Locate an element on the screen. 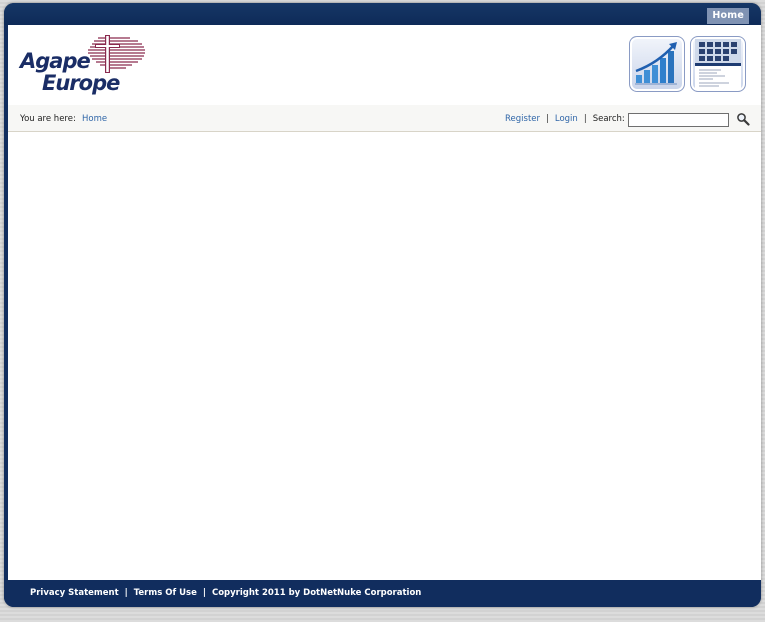  calculator-icon is located at coordinates (718, 64).